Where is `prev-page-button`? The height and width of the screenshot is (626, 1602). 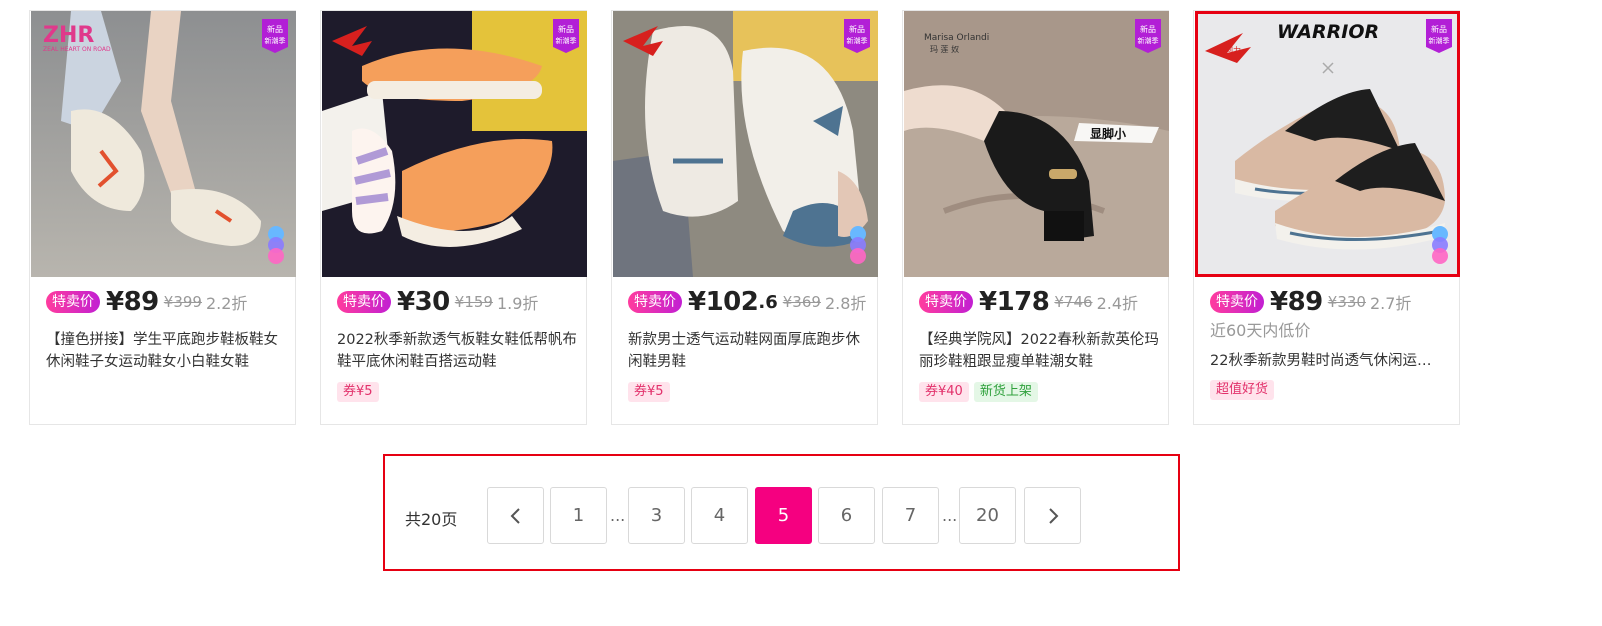 prev-page-button is located at coordinates (515, 515).